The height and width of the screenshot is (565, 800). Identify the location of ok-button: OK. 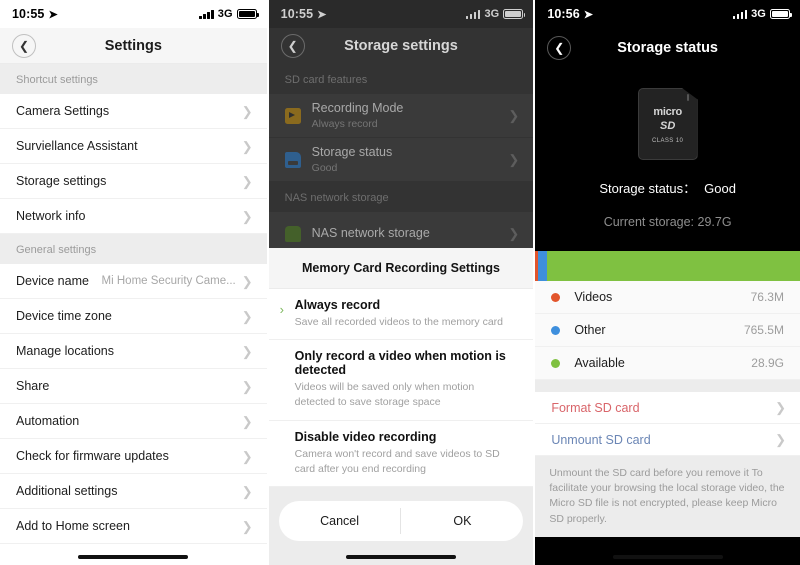
(462, 521).